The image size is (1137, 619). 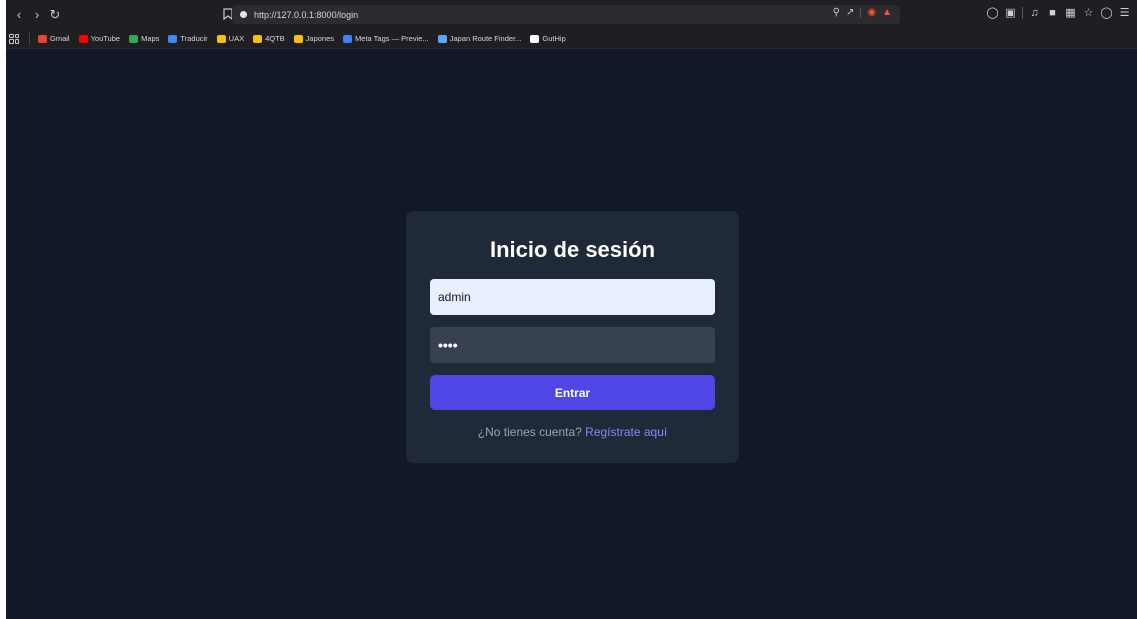 What do you see at coordinates (1034, 13) in the screenshot?
I see `music-icon: ♫` at bounding box center [1034, 13].